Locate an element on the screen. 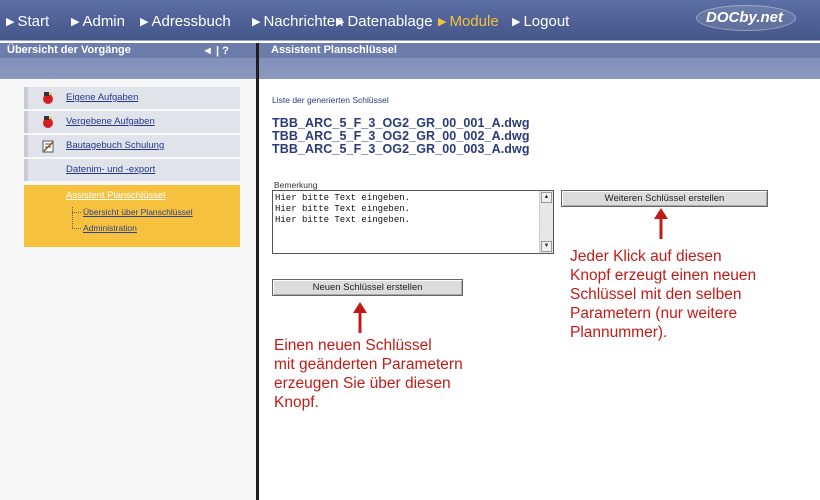 The height and width of the screenshot is (500, 820). nav-start: ▶ Start is located at coordinates (27, 22).